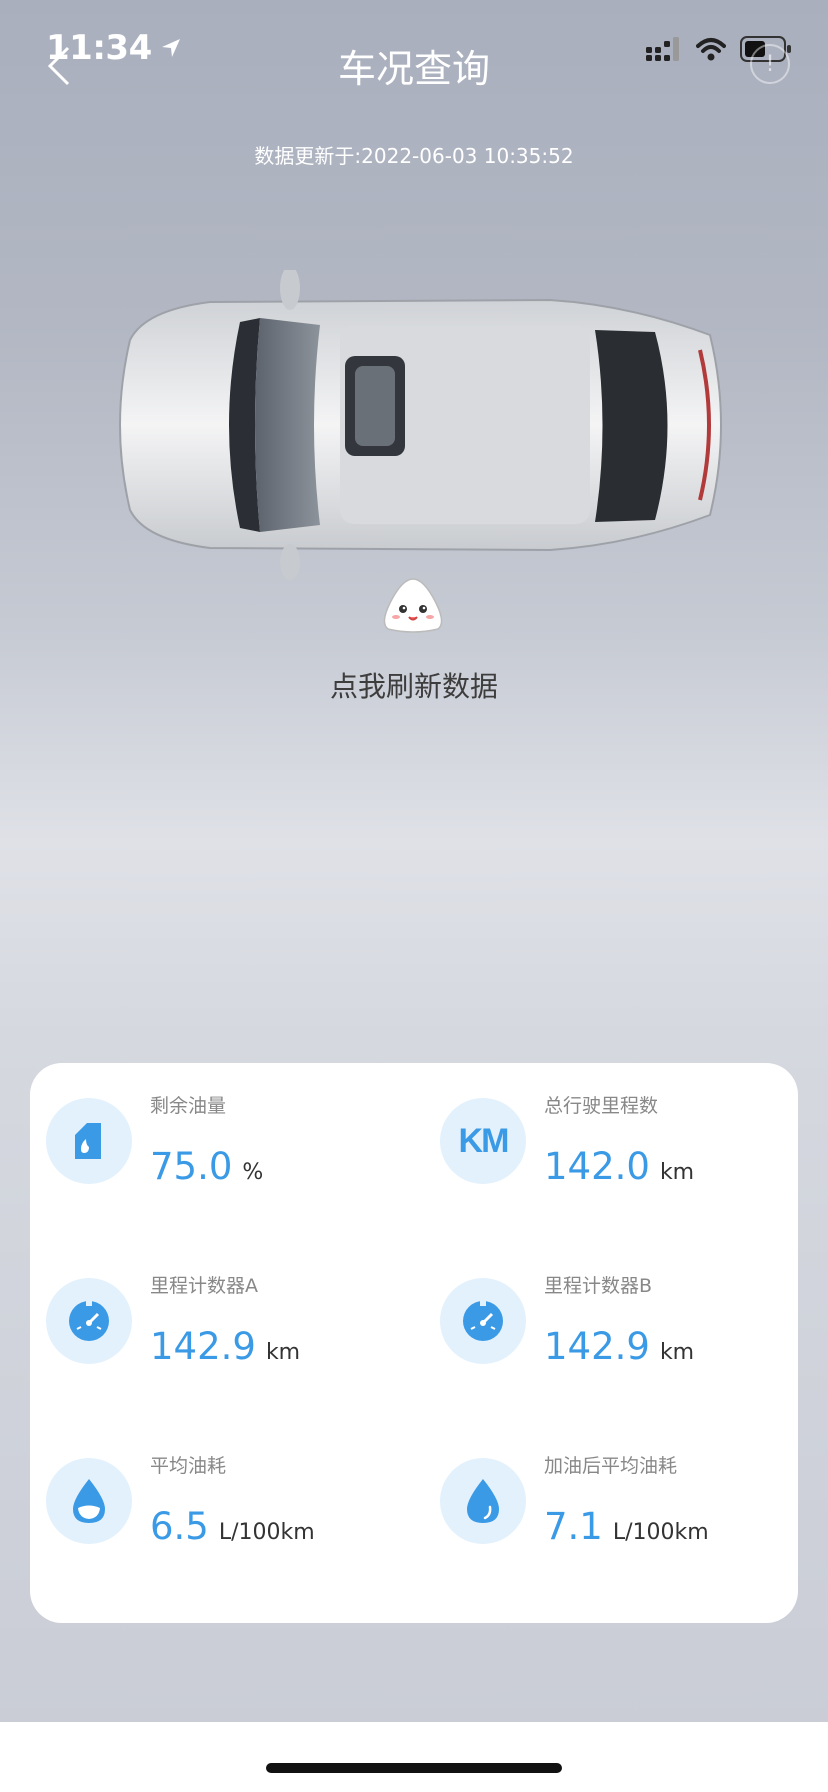 The height and width of the screenshot is (1792, 828). I want to click on metric-label: 加油后平均油耗, so click(611, 1466).